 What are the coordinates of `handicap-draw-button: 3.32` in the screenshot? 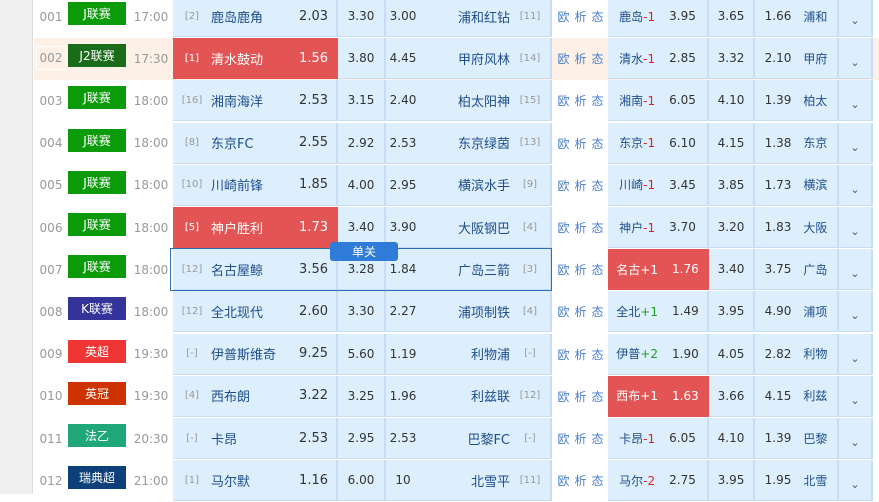 It's located at (732, 59).